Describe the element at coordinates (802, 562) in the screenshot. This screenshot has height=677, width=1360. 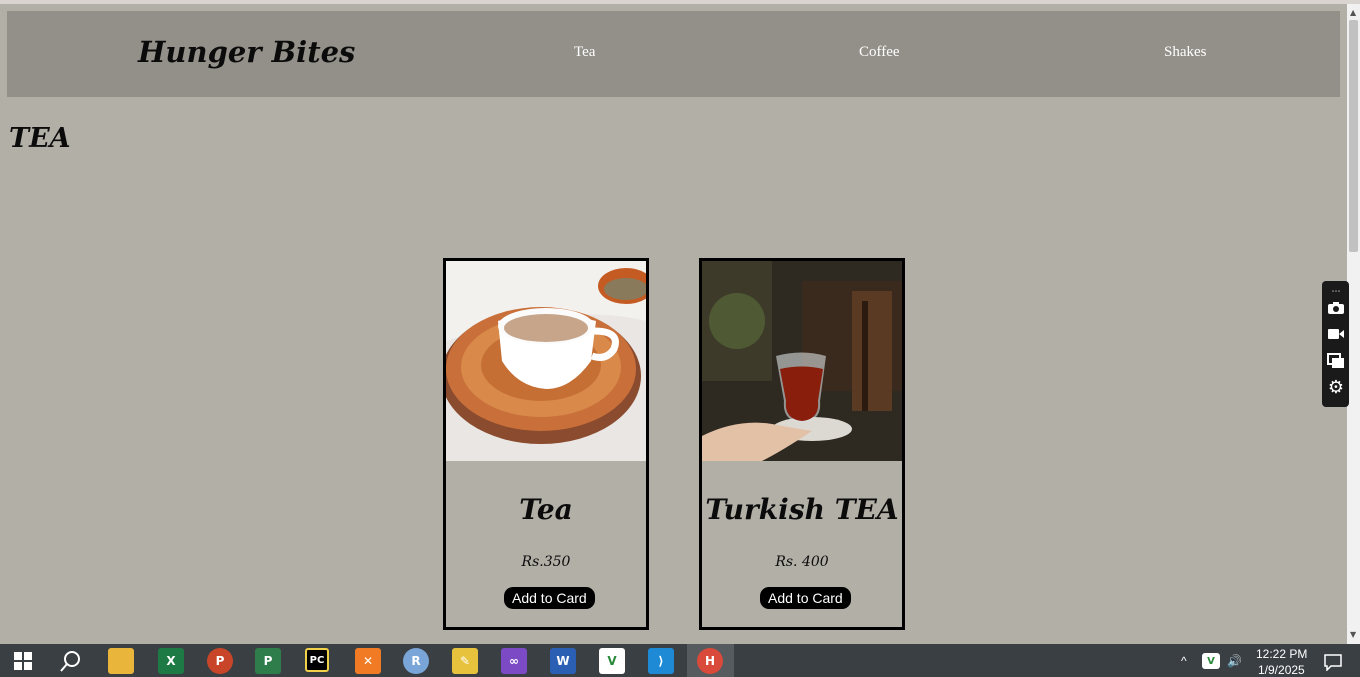
I see `product-price: Rs. 400` at that location.